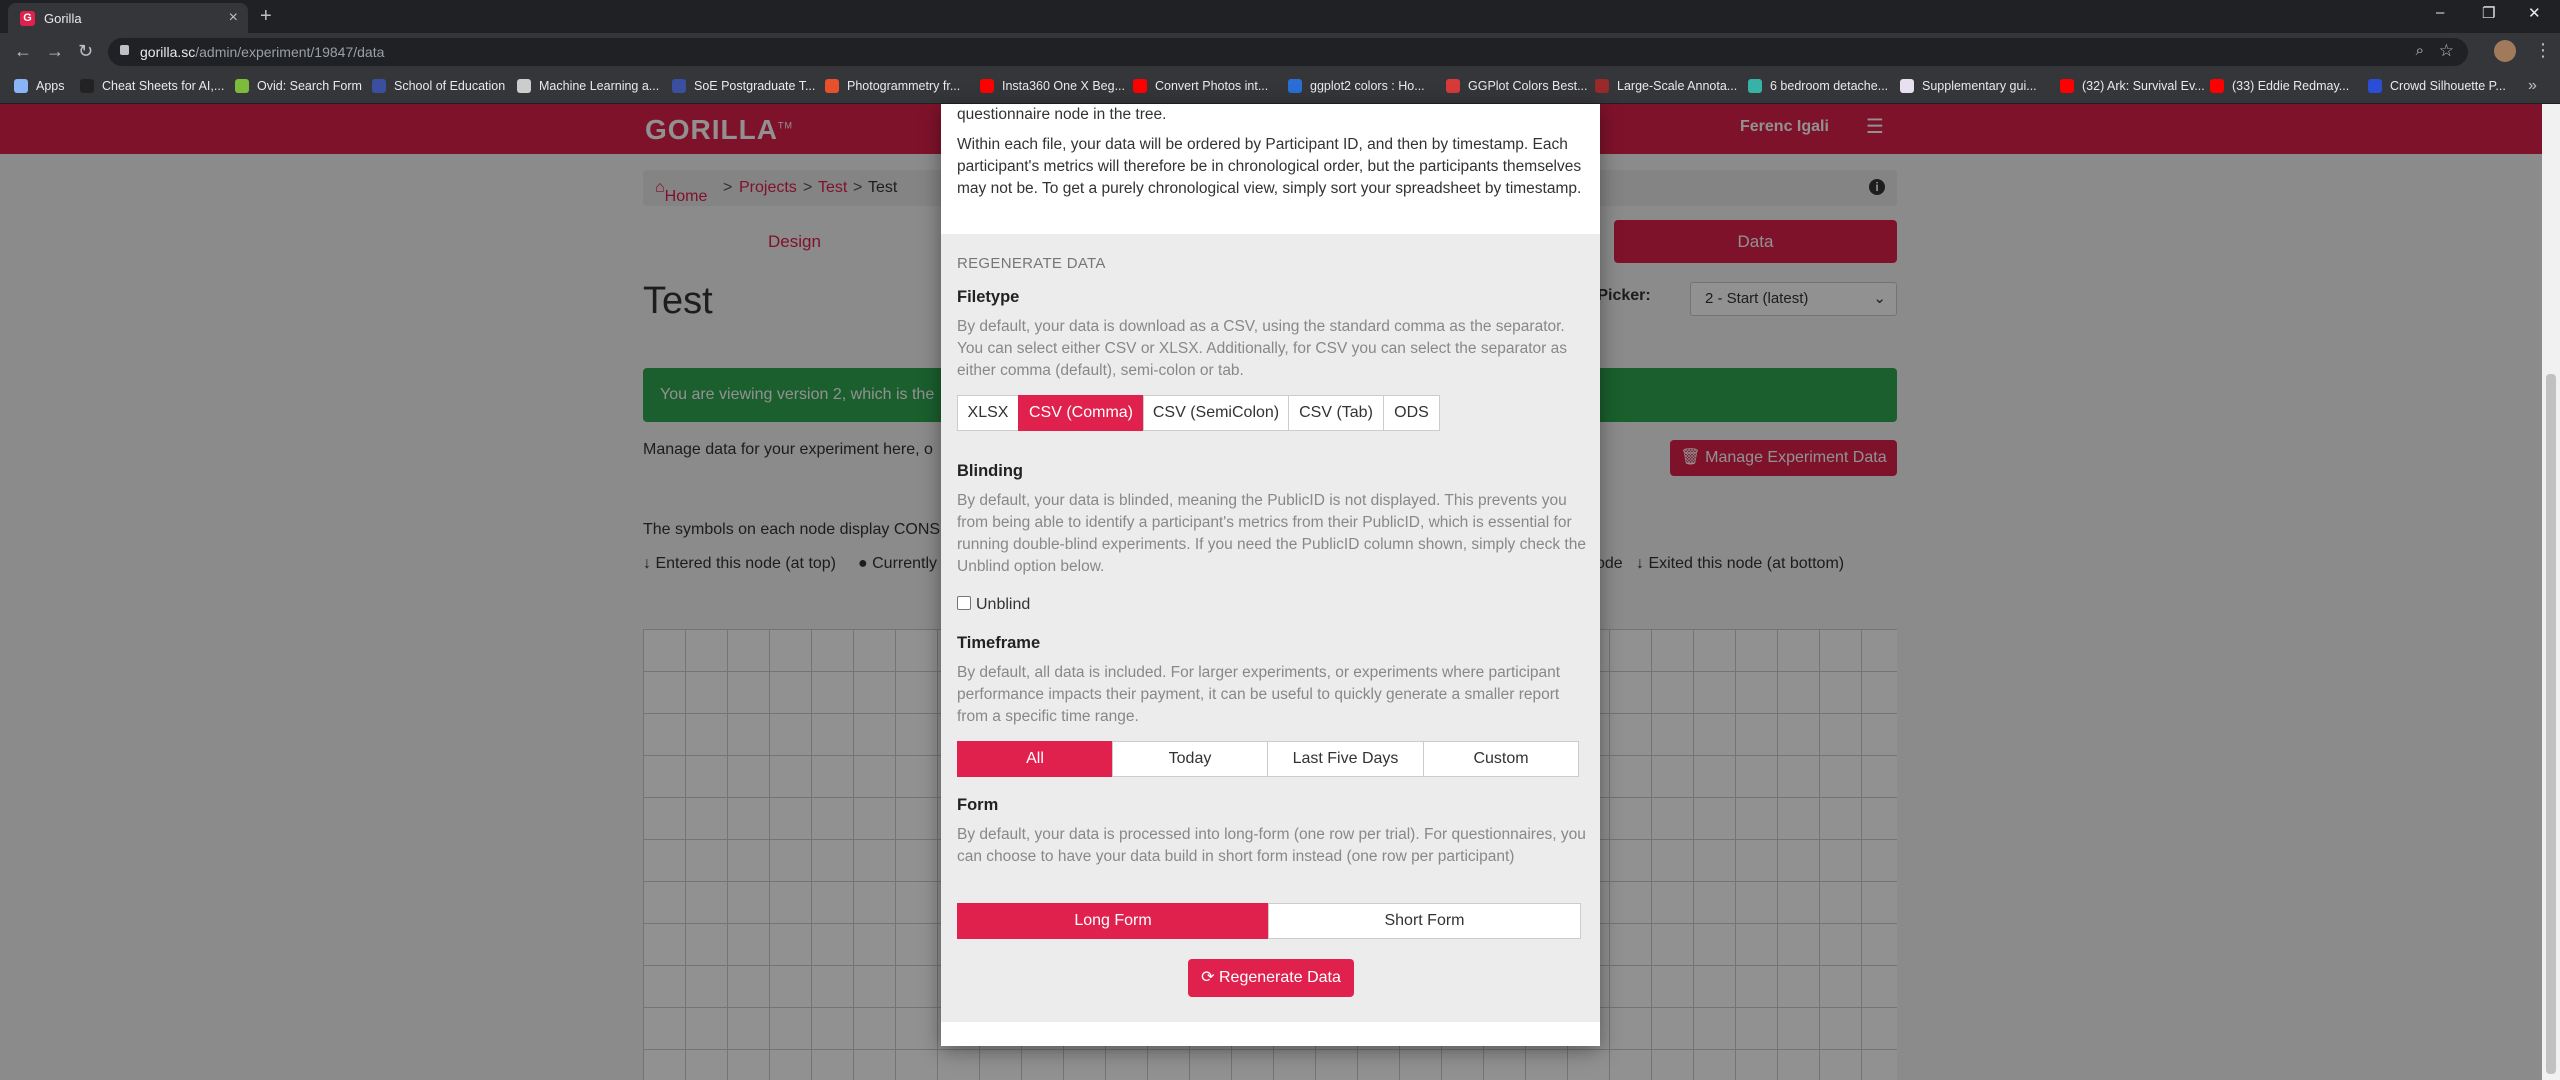 The width and height of the screenshot is (2560, 1080). I want to click on bookmarks-overflow-icon: », so click(2532, 86).